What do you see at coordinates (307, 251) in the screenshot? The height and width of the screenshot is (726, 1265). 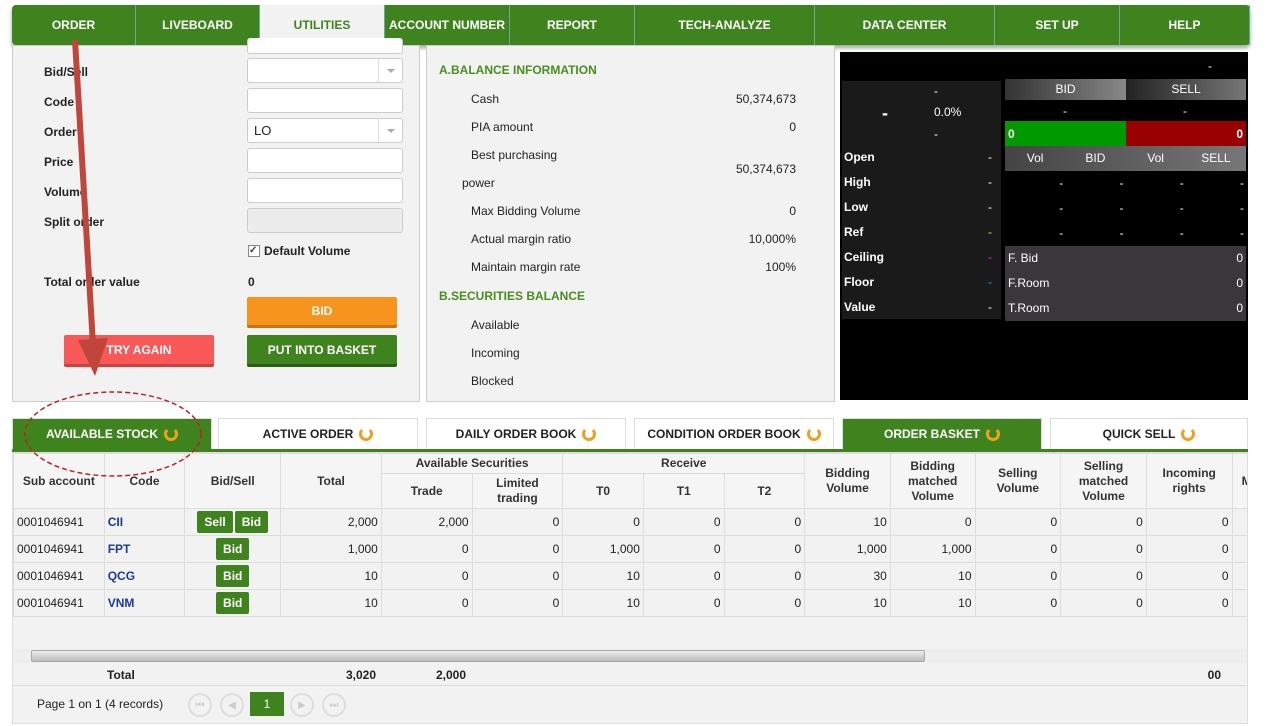 I see `default-volume-label: Default Volume` at bounding box center [307, 251].